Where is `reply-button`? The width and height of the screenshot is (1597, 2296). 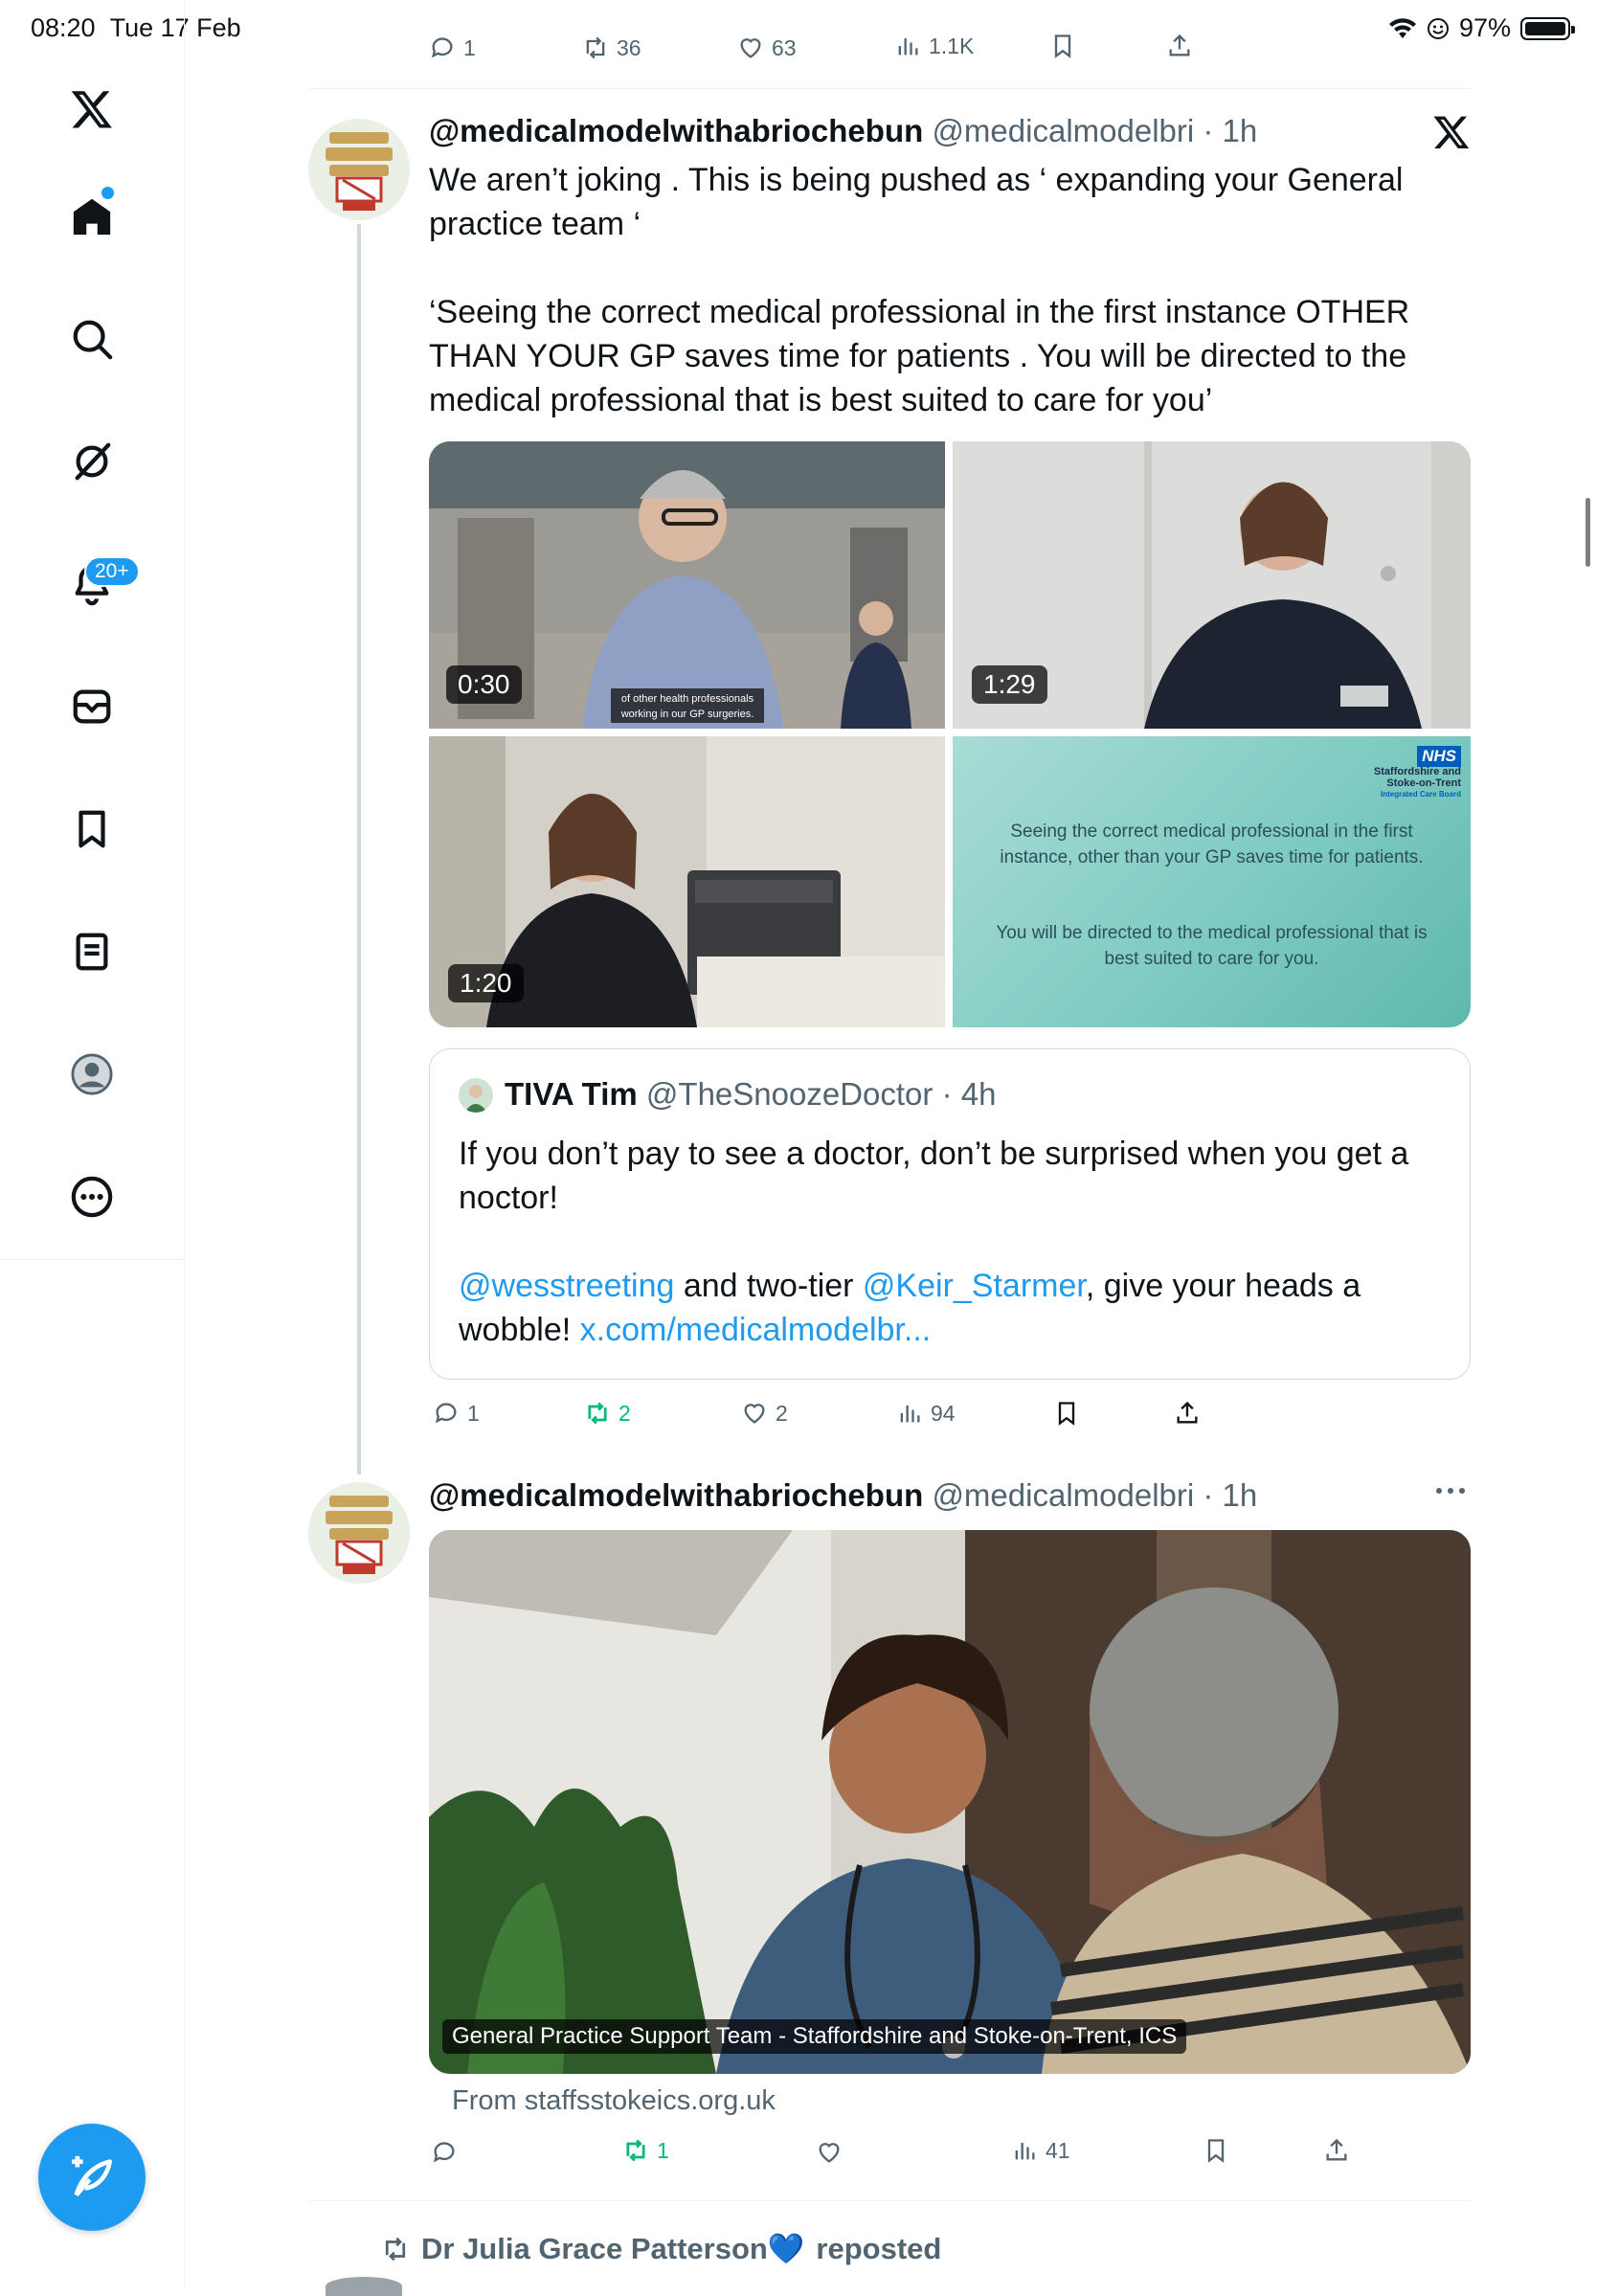 reply-button is located at coordinates (444, 2152).